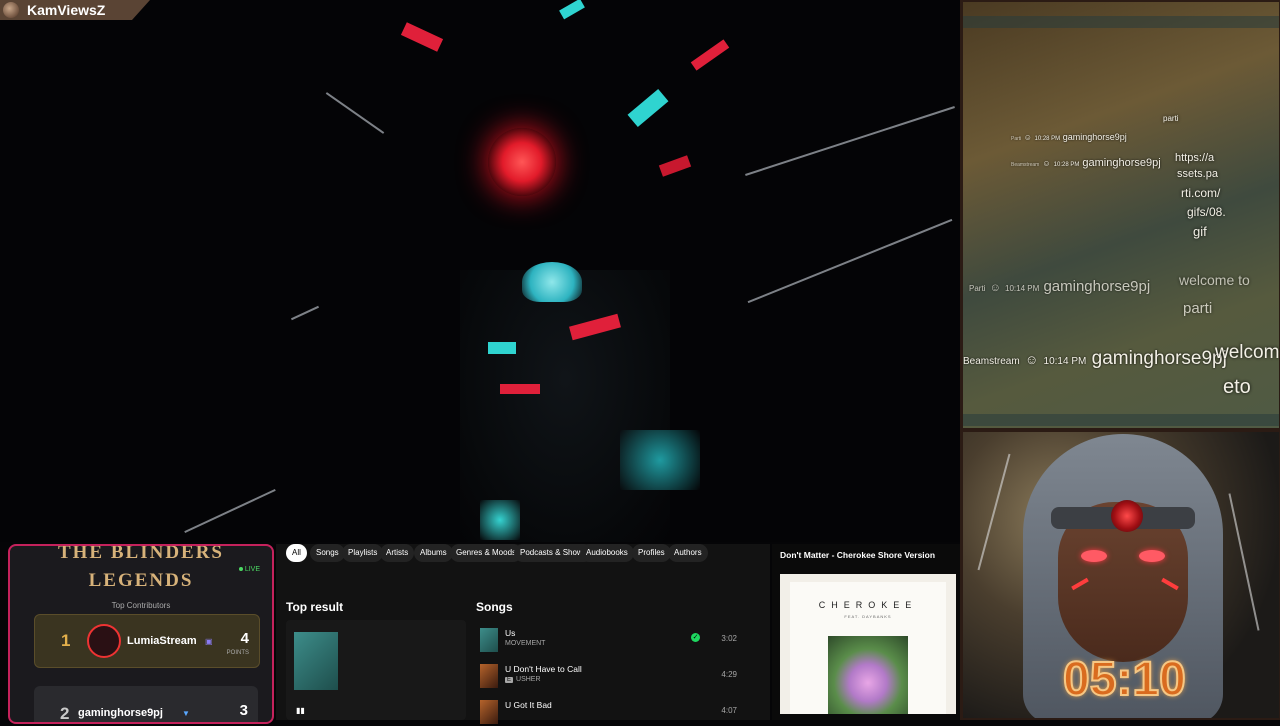 The width and height of the screenshot is (1280, 726). I want to click on cover-flower-art, so click(868, 675).